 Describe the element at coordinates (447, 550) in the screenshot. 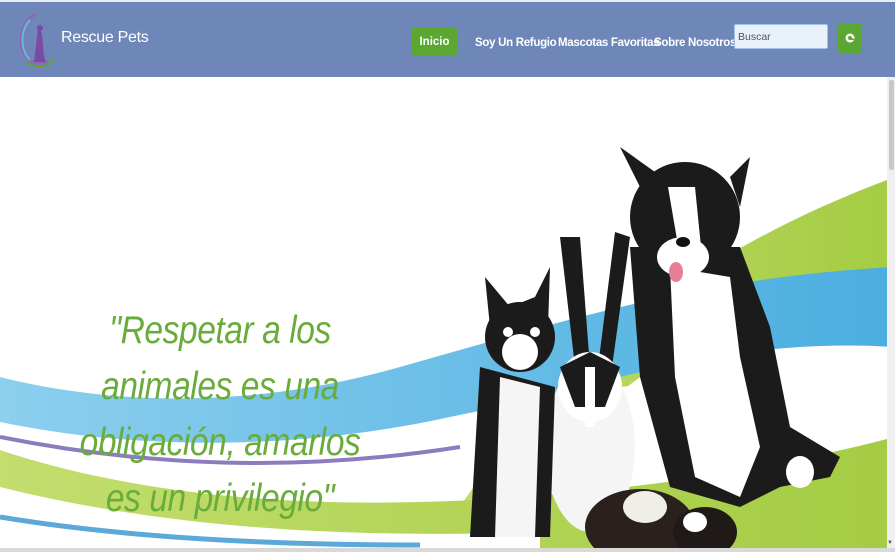

I see `window-bottom-edge` at that location.